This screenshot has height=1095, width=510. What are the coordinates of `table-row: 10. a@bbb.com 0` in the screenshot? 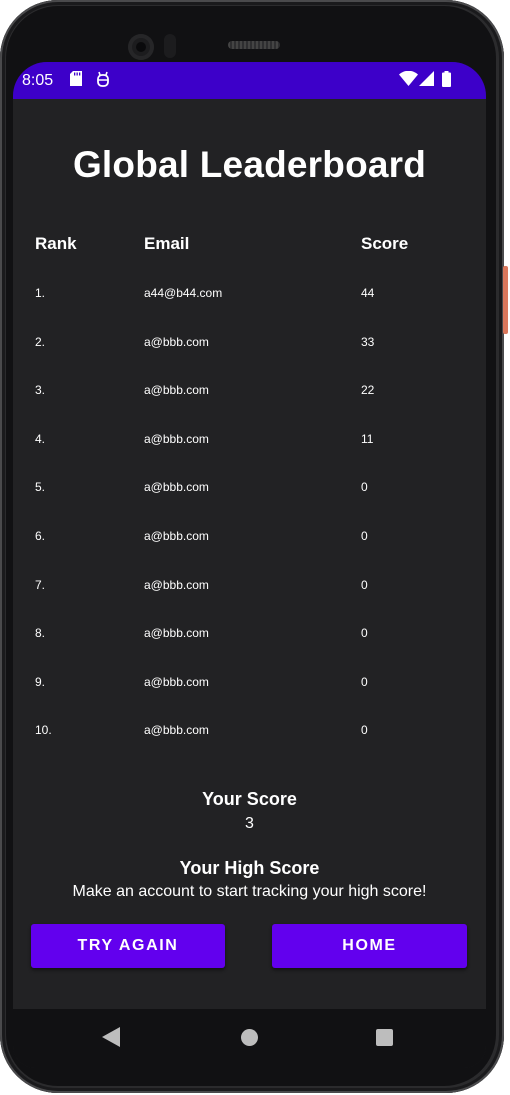 It's located at (249, 747).